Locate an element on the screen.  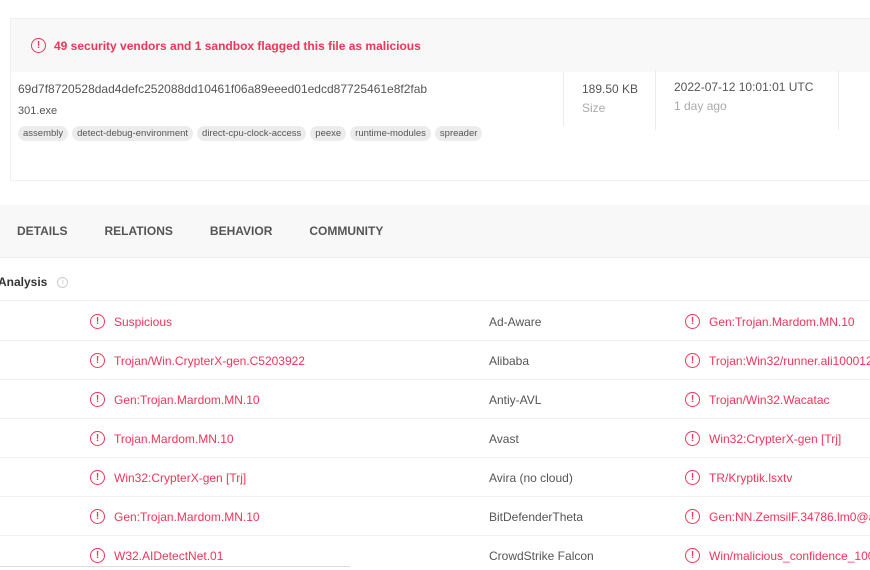
detection-result: Trojan.Mardom.MN.10 is located at coordinates (174, 438).